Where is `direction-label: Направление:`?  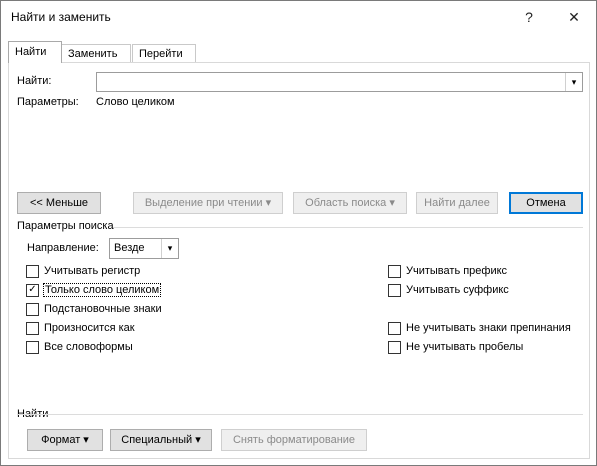 direction-label: Направление: is located at coordinates (63, 248).